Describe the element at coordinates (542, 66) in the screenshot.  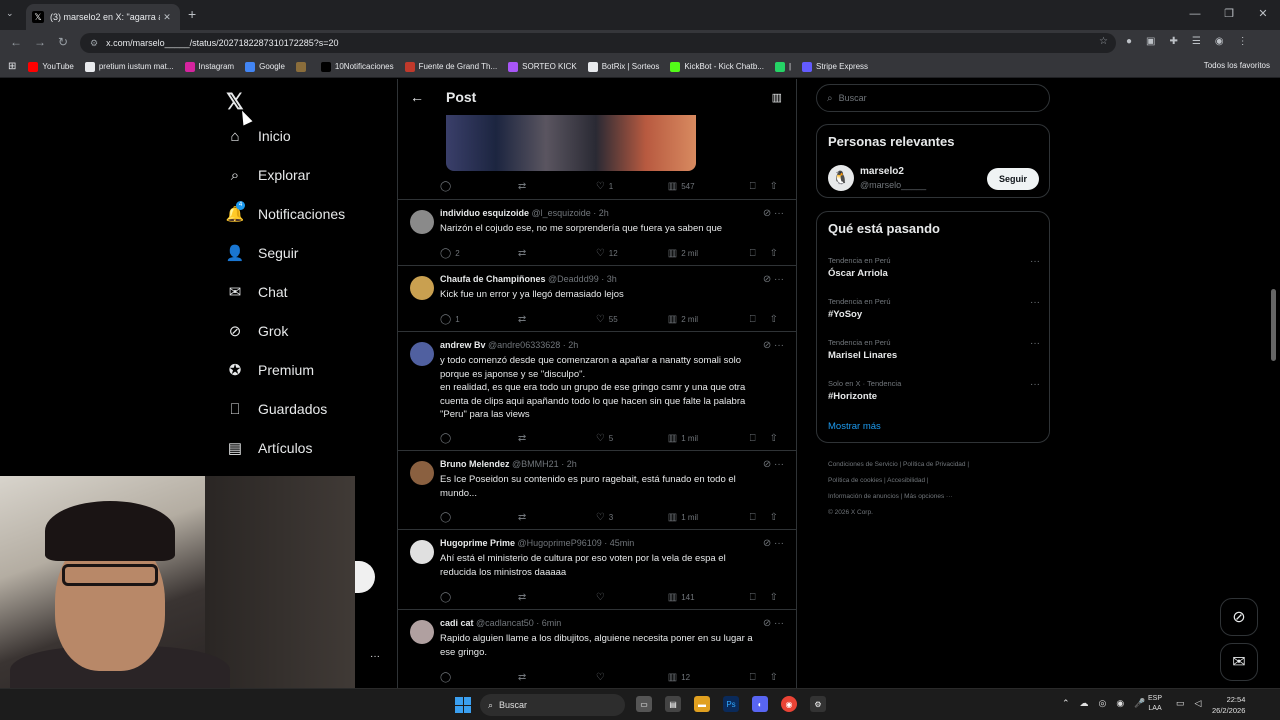
I see `bookmark-item: SORTEO KICK` at that location.